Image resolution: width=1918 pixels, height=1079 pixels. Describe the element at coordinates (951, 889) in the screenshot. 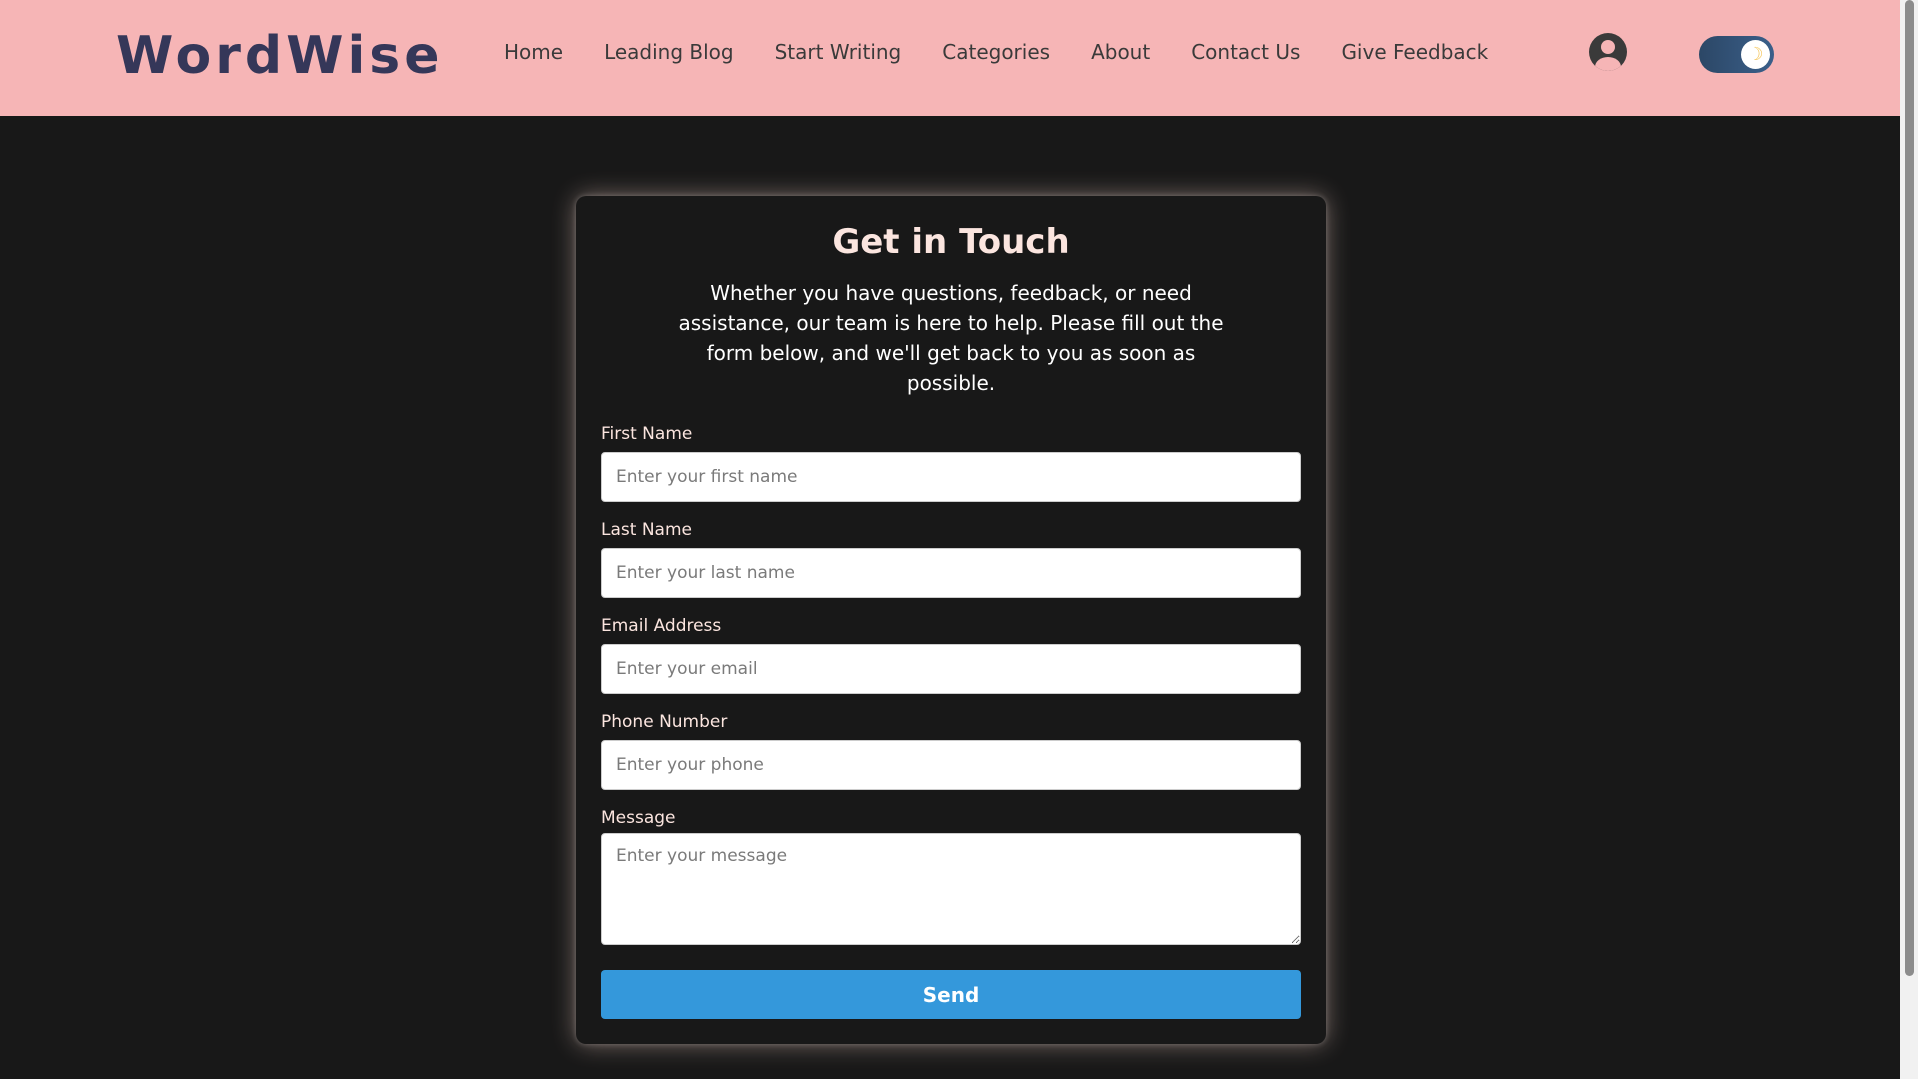

I see `message-field` at that location.